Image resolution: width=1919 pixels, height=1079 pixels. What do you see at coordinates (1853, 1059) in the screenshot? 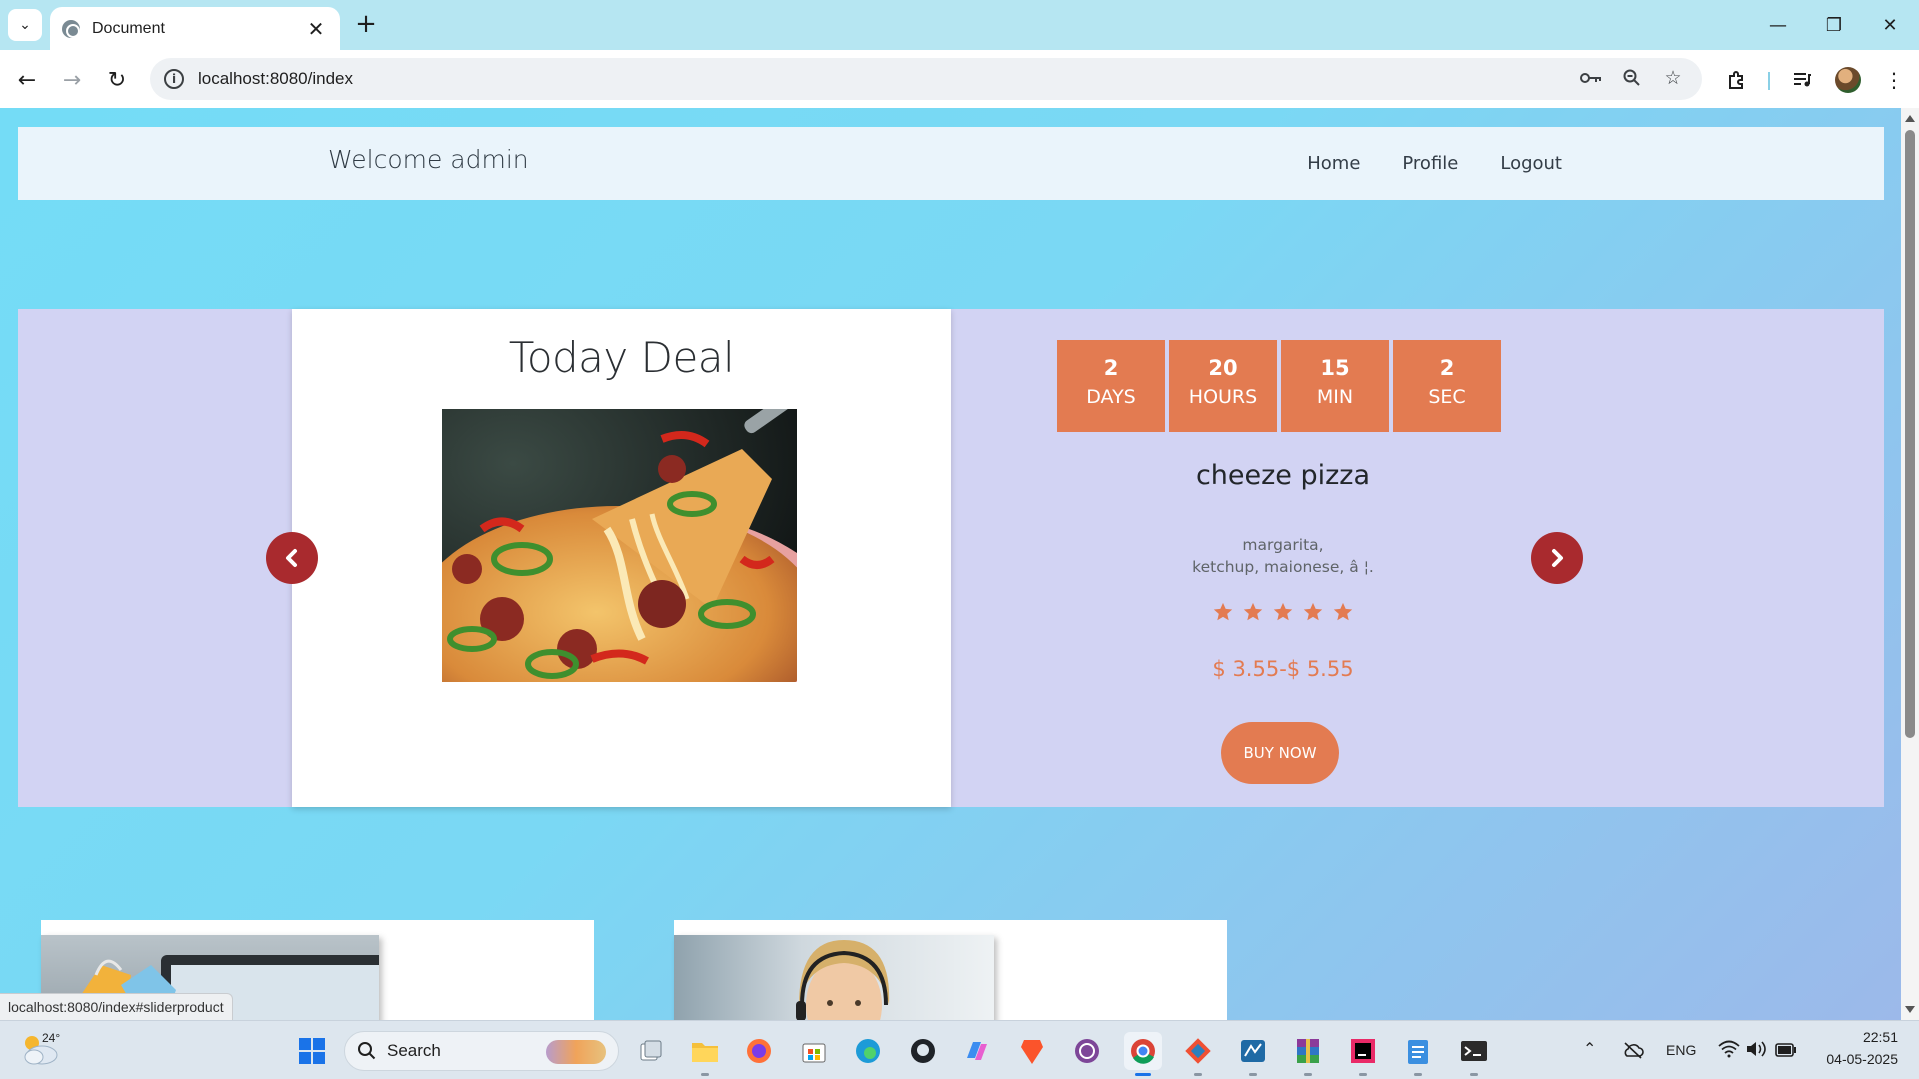
I see `clock-date: 04-05-2025` at bounding box center [1853, 1059].